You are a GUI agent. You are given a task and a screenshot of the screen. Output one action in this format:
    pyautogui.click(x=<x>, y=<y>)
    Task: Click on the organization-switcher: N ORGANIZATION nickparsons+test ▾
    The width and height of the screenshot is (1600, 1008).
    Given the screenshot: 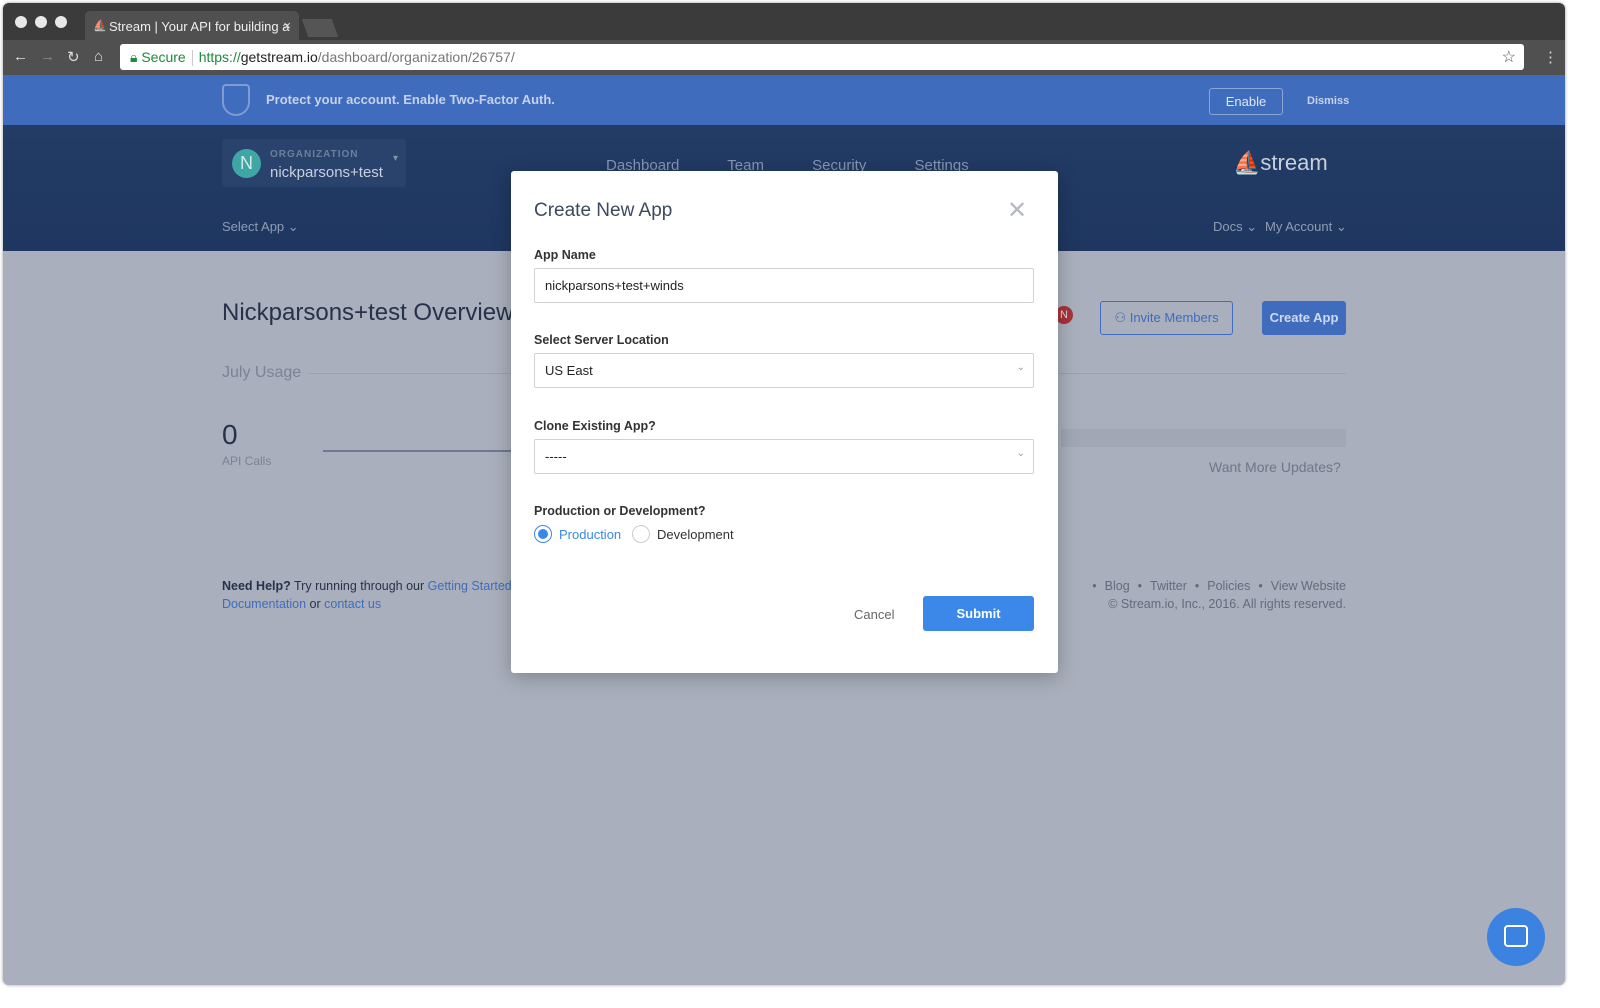 What is the action you would take?
    pyautogui.click(x=314, y=163)
    